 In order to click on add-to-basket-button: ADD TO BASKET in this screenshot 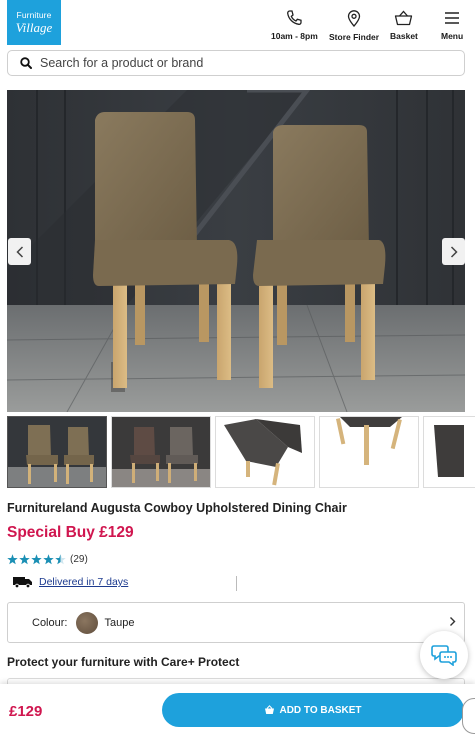, I will do `click(313, 710)`.